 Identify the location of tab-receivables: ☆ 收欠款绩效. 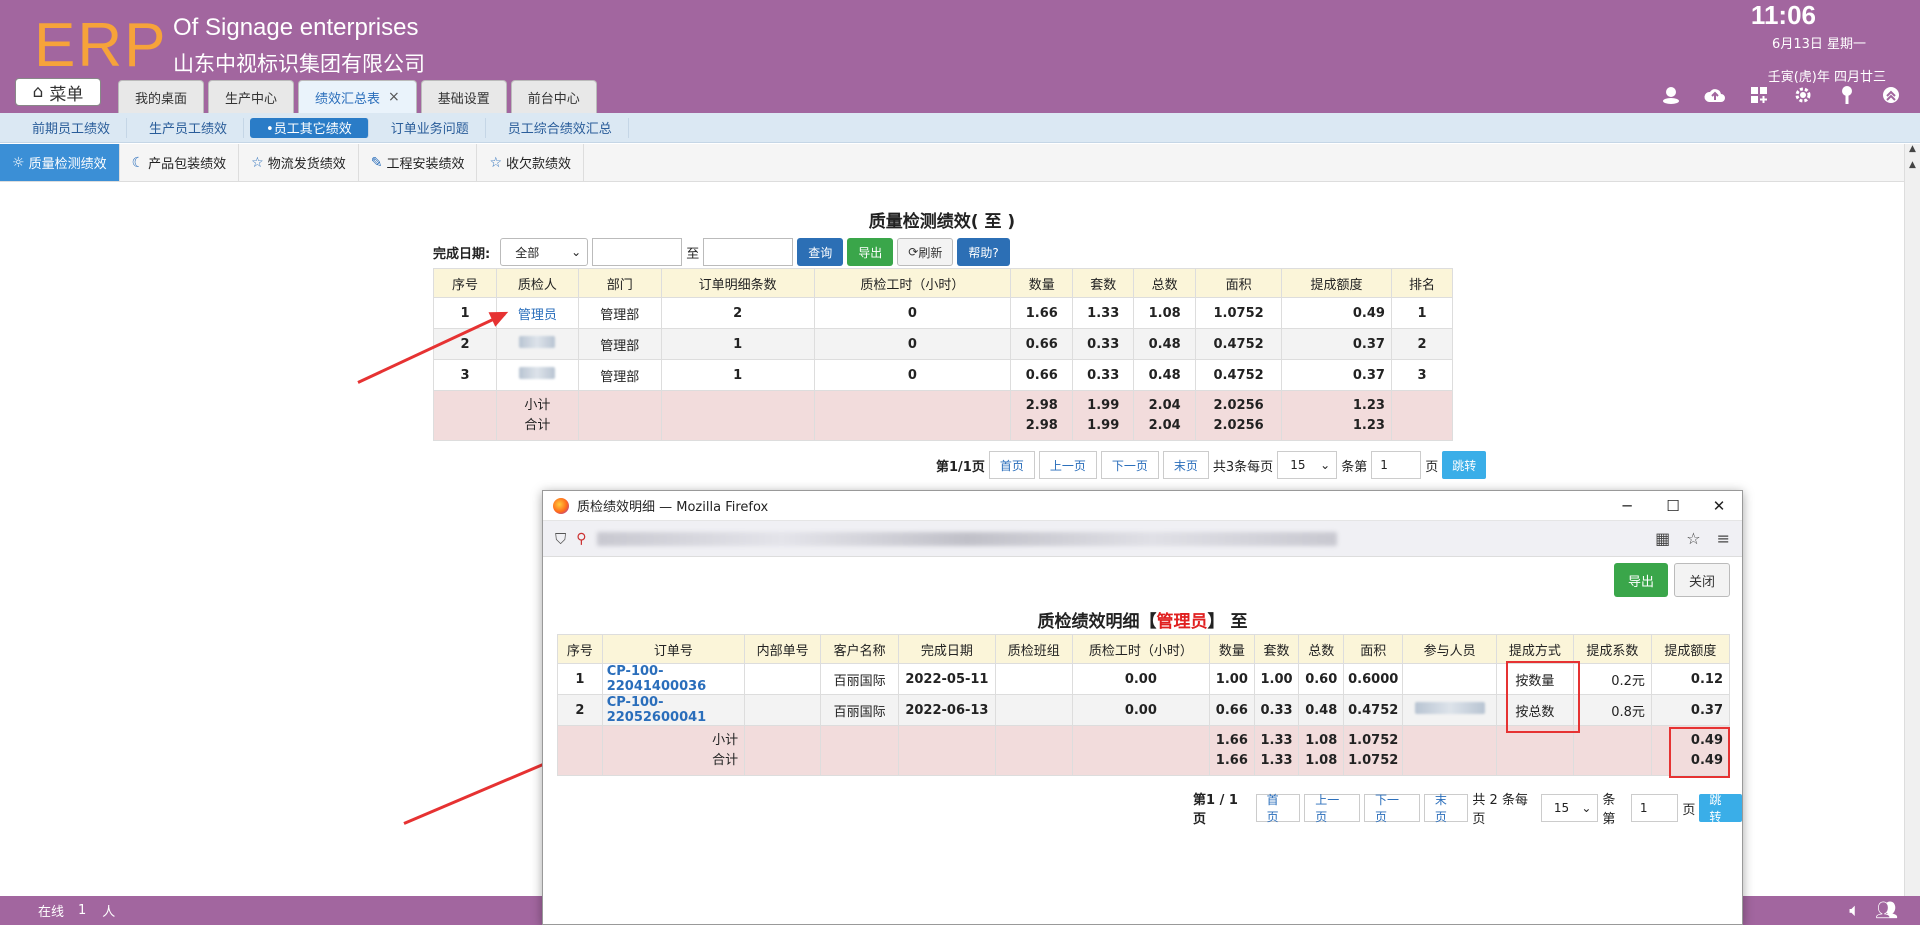
(531, 162).